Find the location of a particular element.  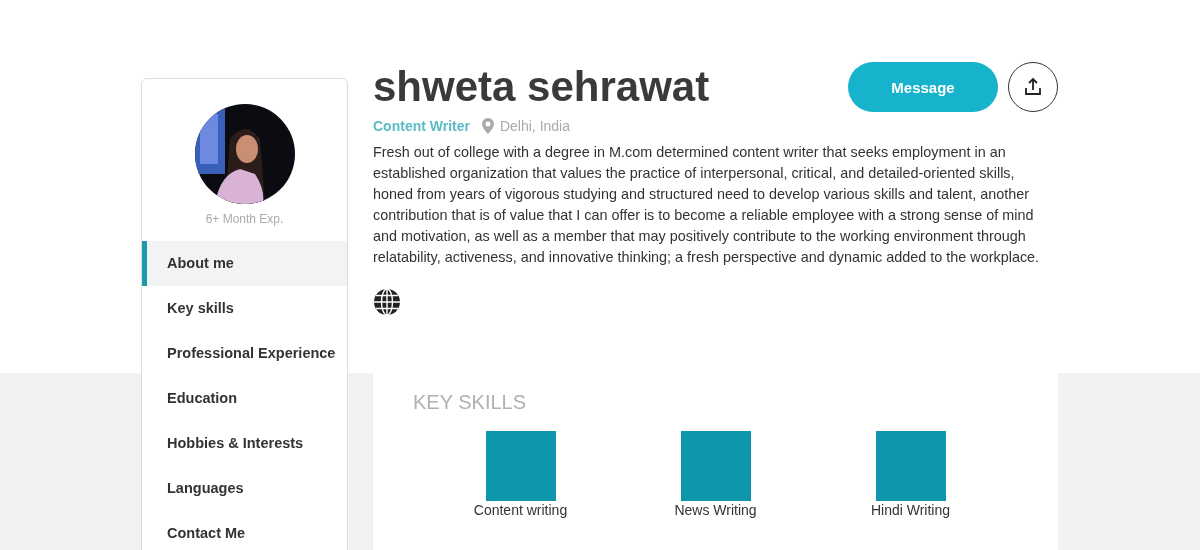

role-text: Content Writer is located at coordinates (421, 126).